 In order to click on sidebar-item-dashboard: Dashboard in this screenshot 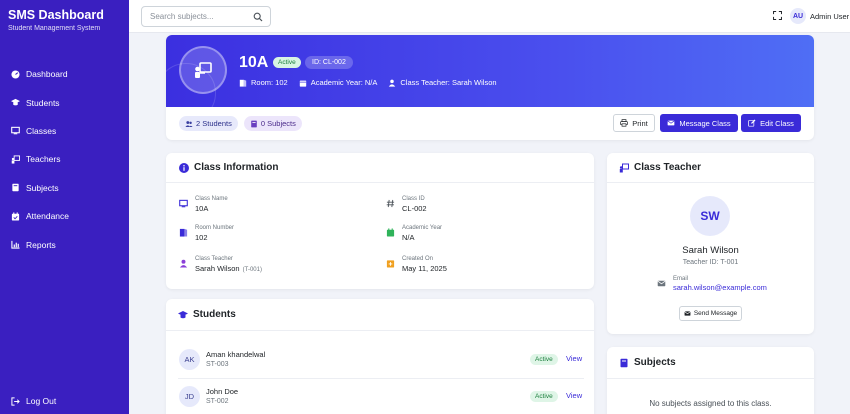, I will do `click(64, 74)`.